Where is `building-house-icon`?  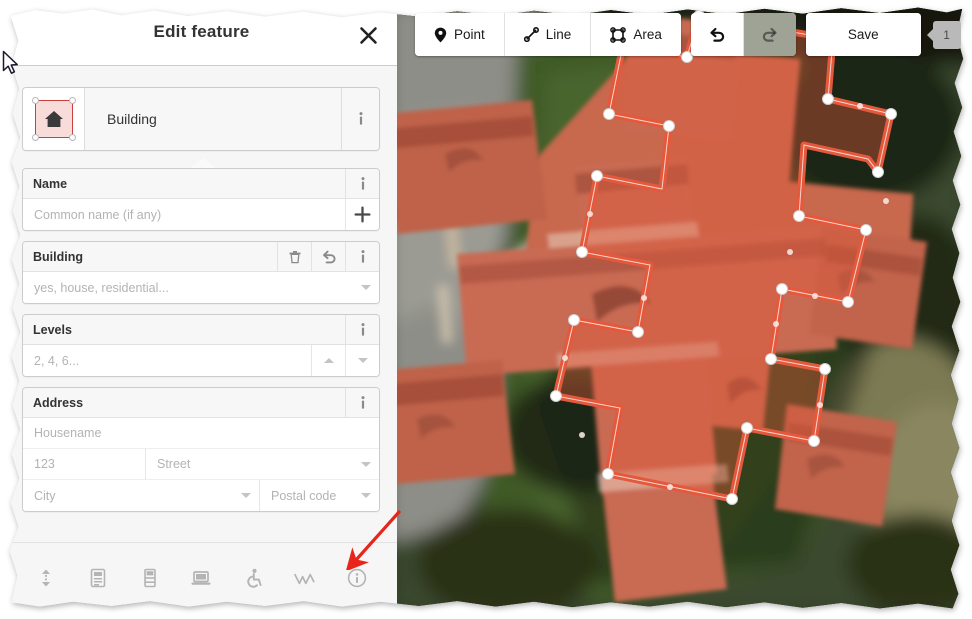 building-house-icon is located at coordinates (53, 119).